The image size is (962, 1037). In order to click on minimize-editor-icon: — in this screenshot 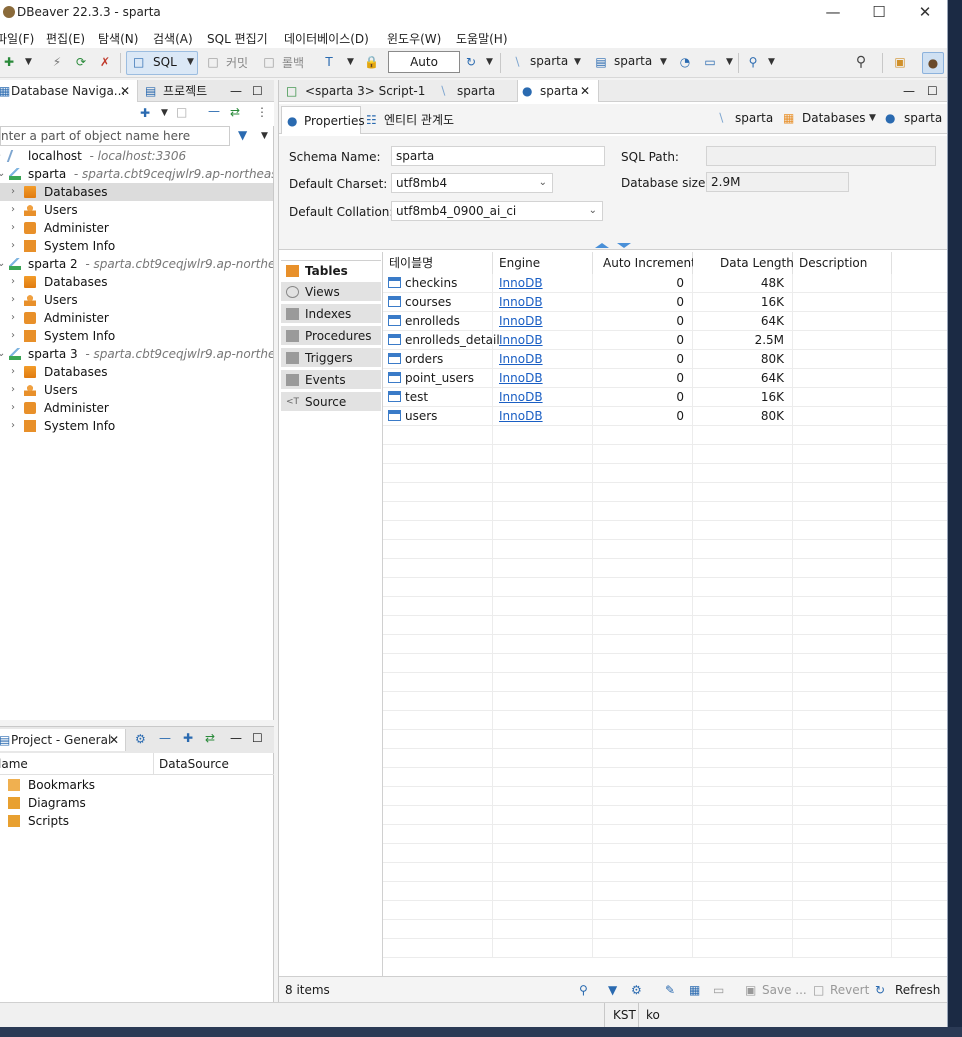, I will do `click(909, 91)`.